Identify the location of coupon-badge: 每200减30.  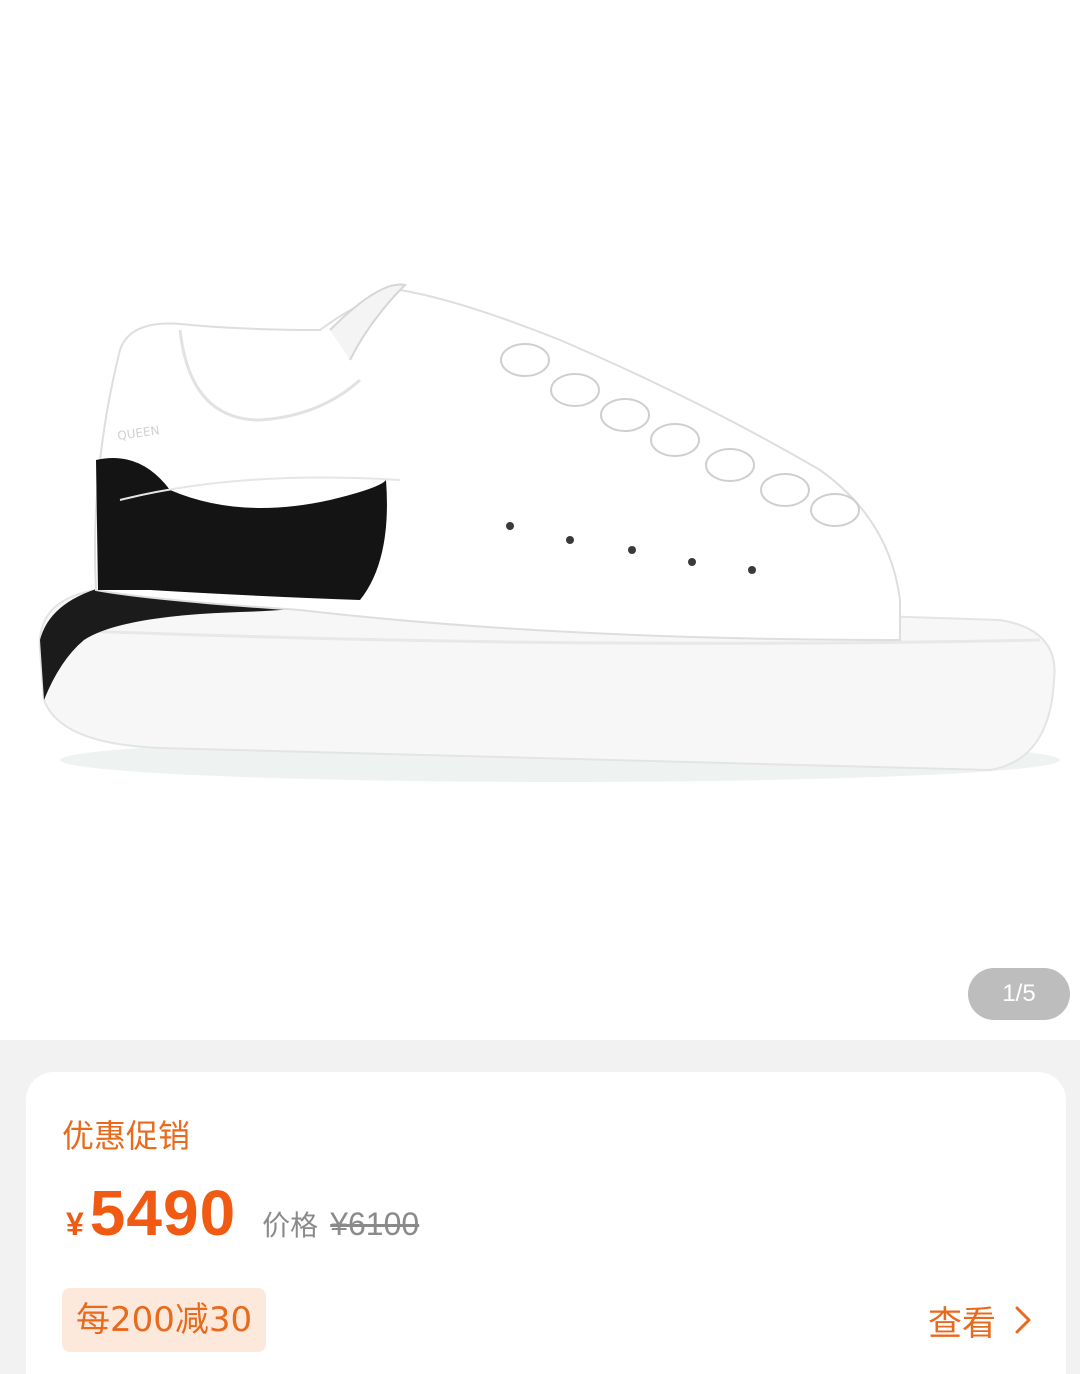
(164, 1320).